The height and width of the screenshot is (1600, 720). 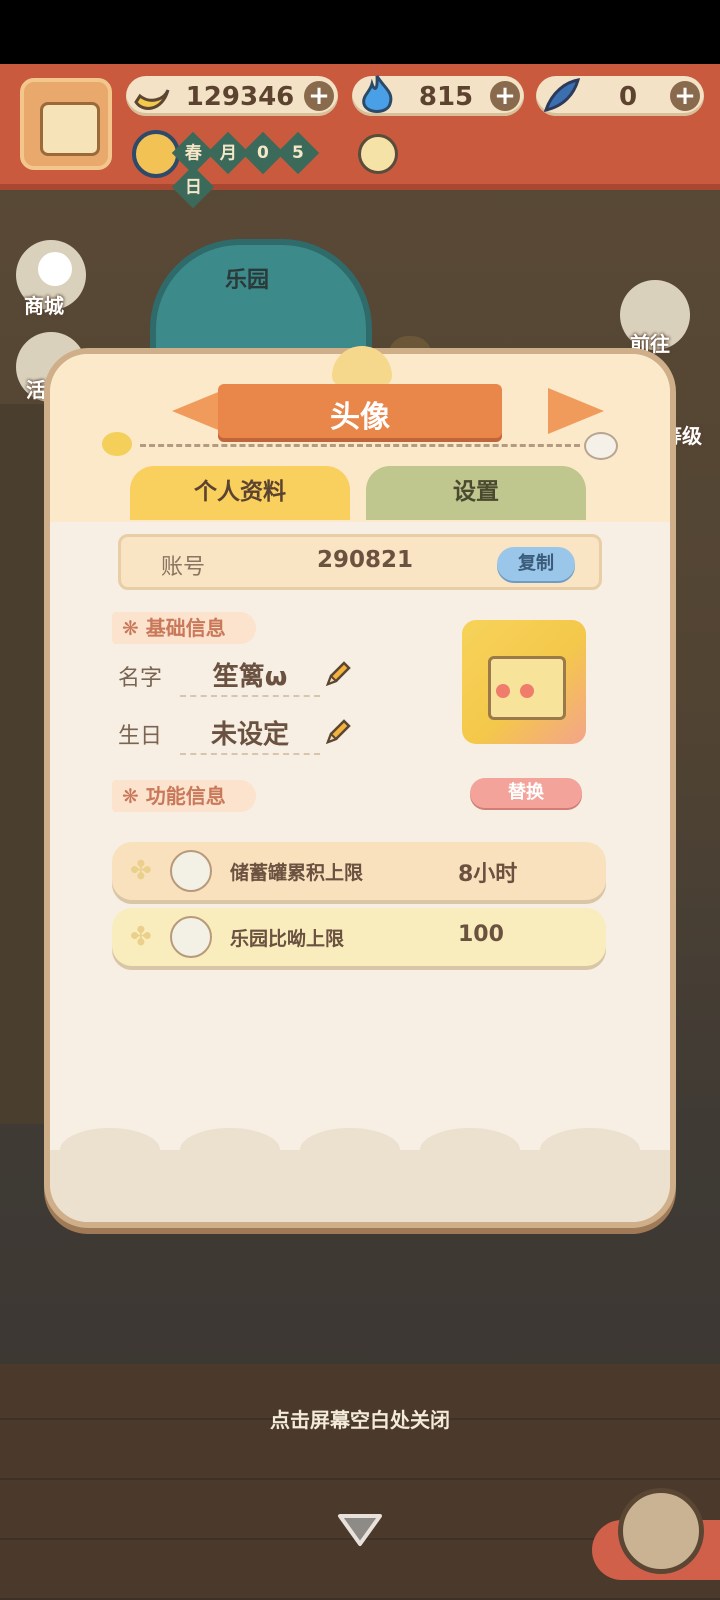 I want to click on stat-row: ✤ 储蓄罐累积上限 8小时, so click(x=359, y=871).